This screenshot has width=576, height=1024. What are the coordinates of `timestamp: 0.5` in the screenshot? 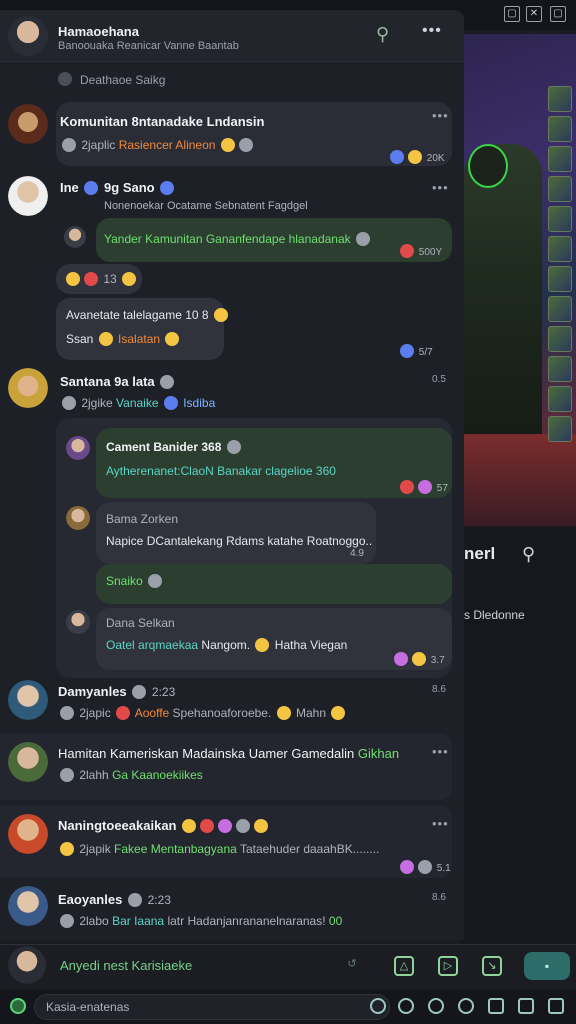 It's located at (439, 379).